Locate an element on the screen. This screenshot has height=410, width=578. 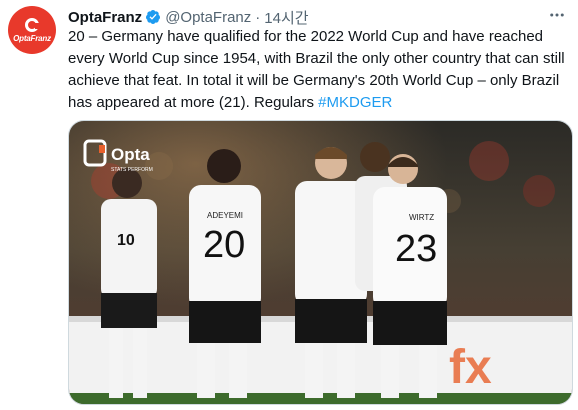
tweet-header: OptaFranz @OptaFranz · 14시간 is located at coordinates (188, 17).